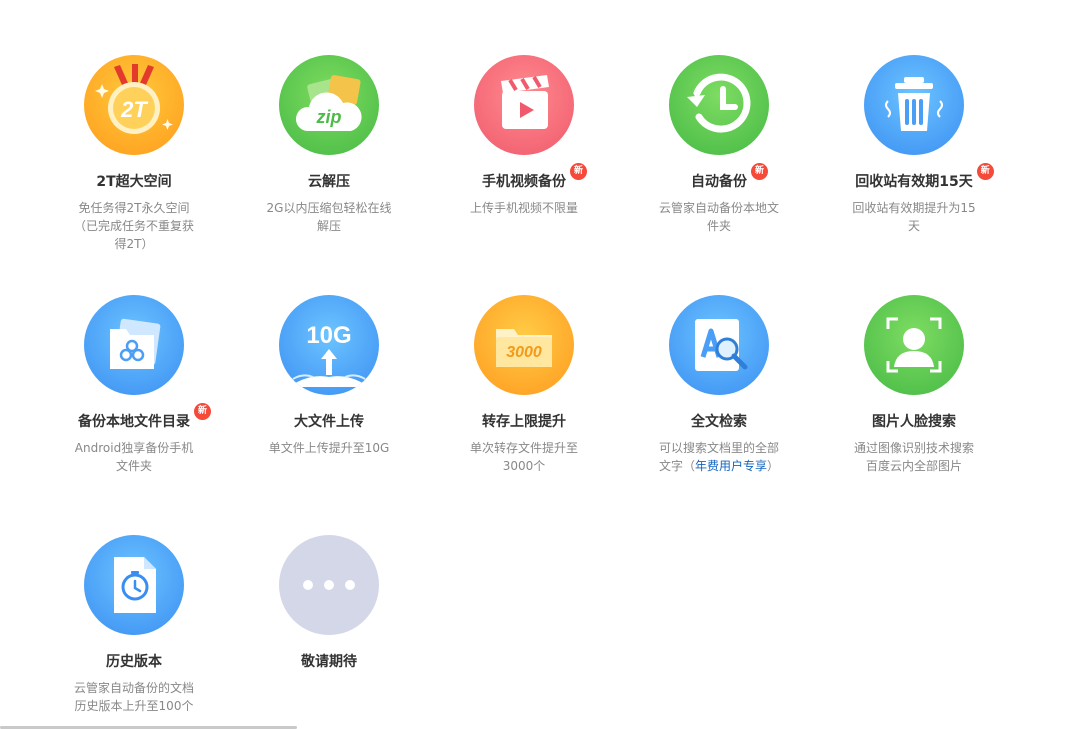  What do you see at coordinates (719, 457) in the screenshot?
I see `feature-desc: 可以搜索文档里的全部文字（年费用户专享）` at bounding box center [719, 457].